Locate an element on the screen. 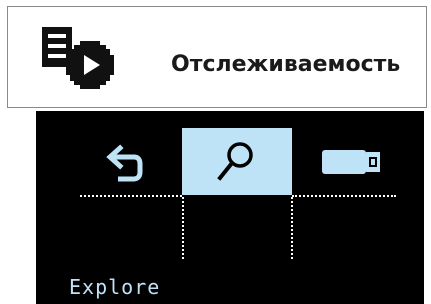 The width and height of the screenshot is (431, 304). menu-item-usb is located at coordinates (347, 161).